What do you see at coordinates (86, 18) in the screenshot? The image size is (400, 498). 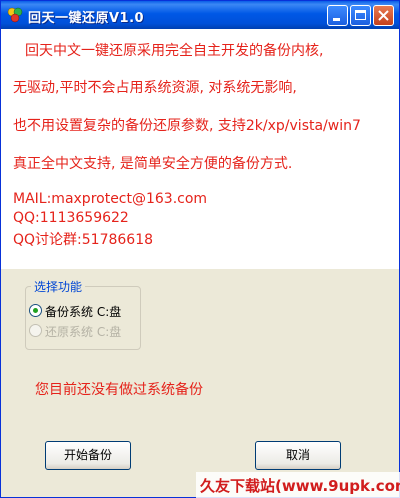 I see `window-title: 回天一键还原V1.0` at bounding box center [86, 18].